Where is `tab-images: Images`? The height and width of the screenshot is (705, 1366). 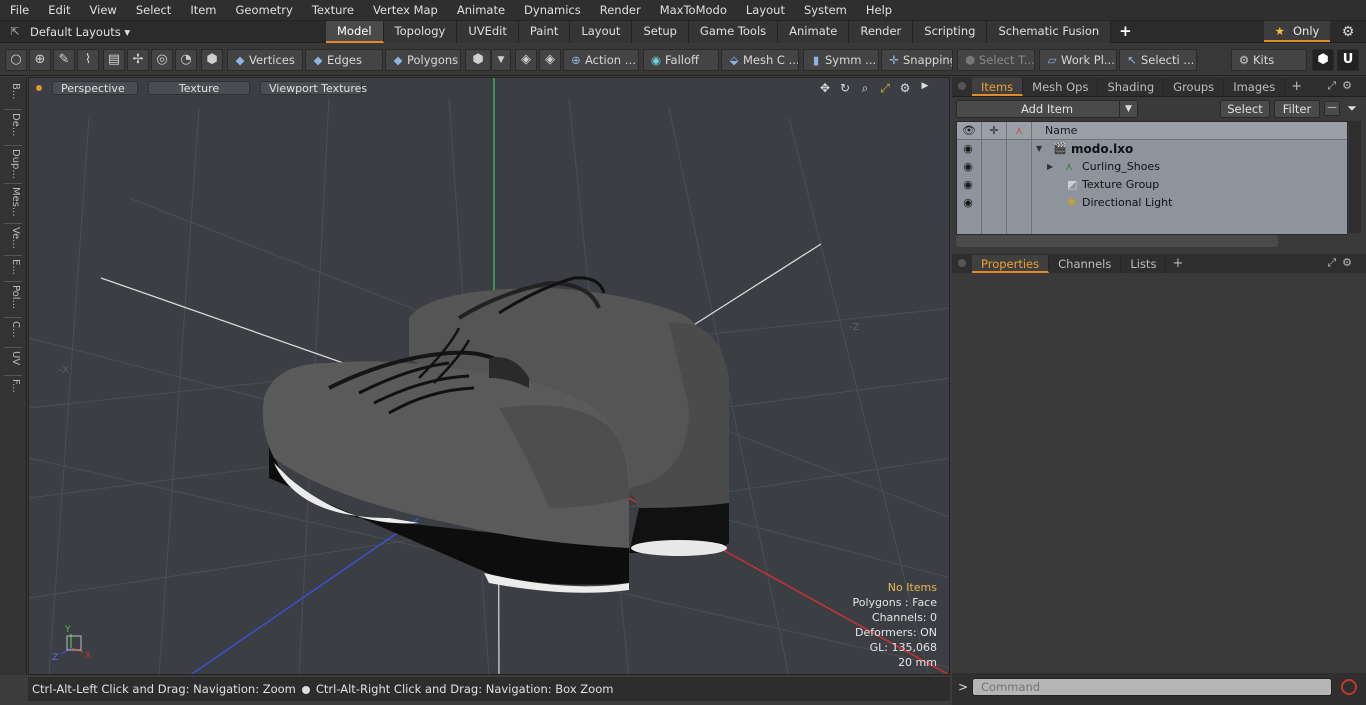
tab-images: Images is located at coordinates (1255, 87).